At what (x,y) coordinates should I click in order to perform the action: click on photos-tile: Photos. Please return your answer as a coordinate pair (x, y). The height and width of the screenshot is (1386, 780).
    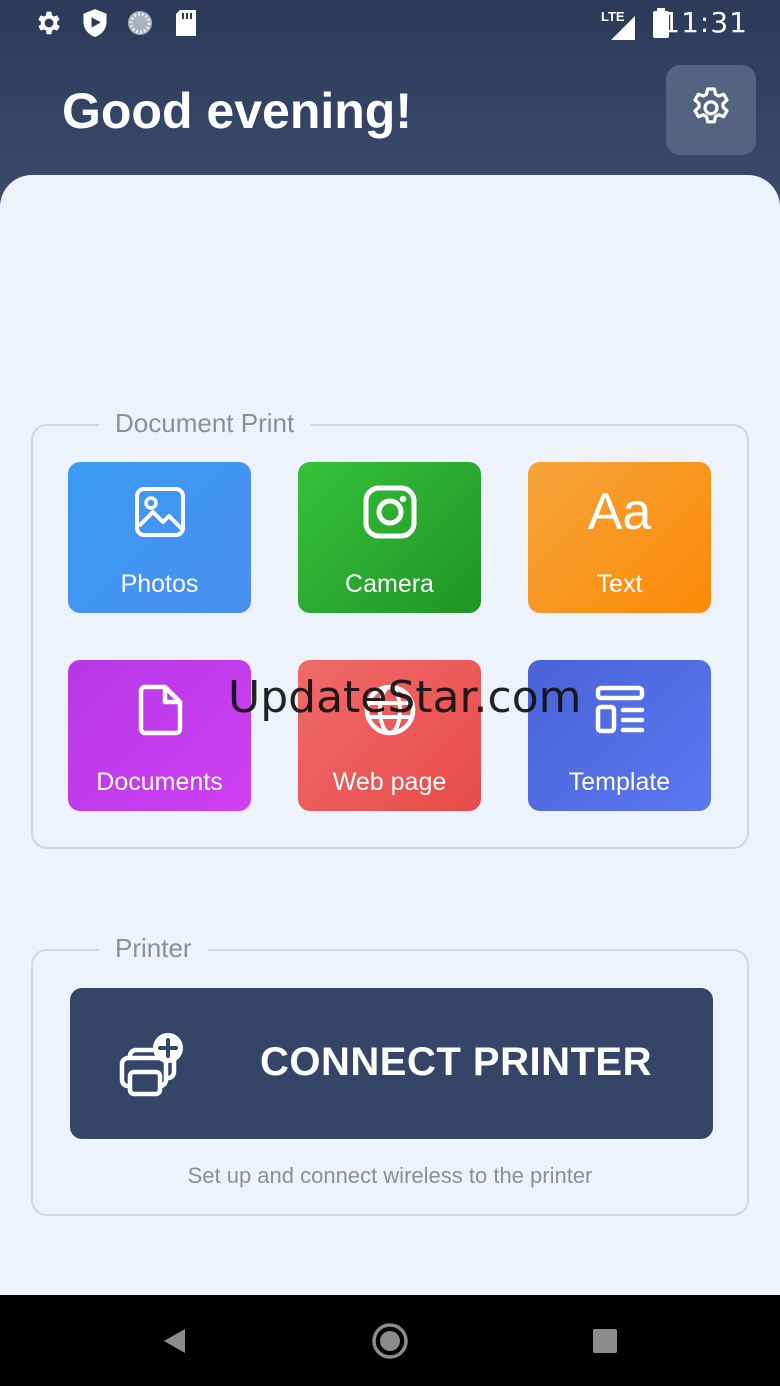
    Looking at the image, I should click on (159, 537).